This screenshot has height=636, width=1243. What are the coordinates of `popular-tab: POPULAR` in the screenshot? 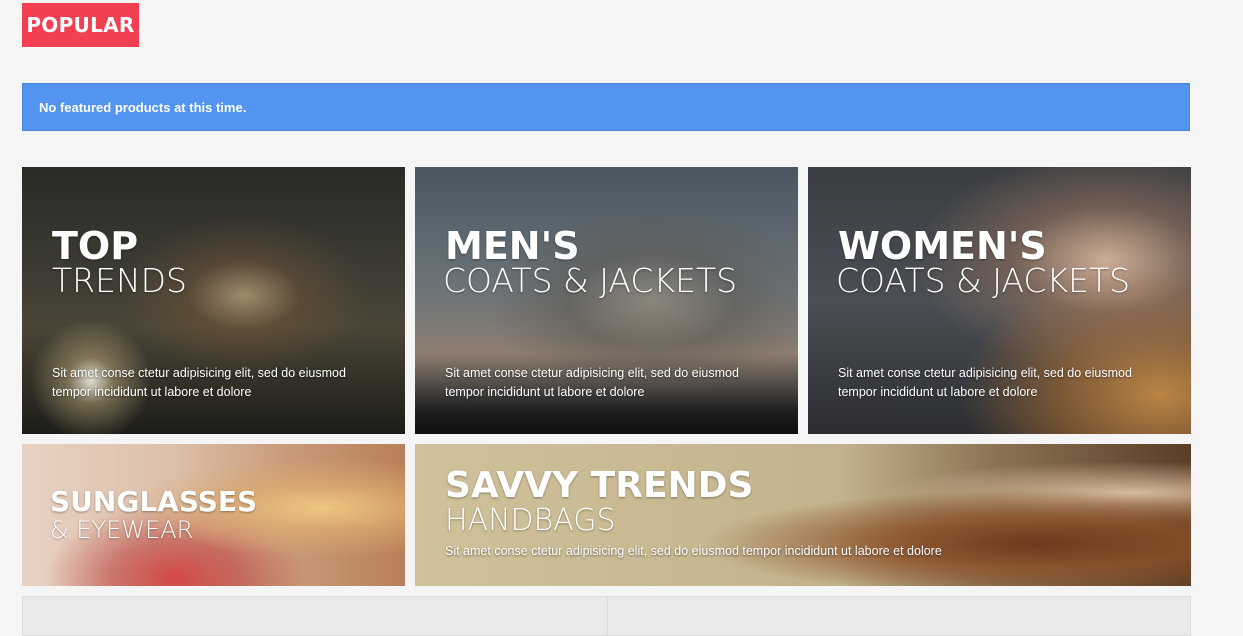 It's located at (80, 25).